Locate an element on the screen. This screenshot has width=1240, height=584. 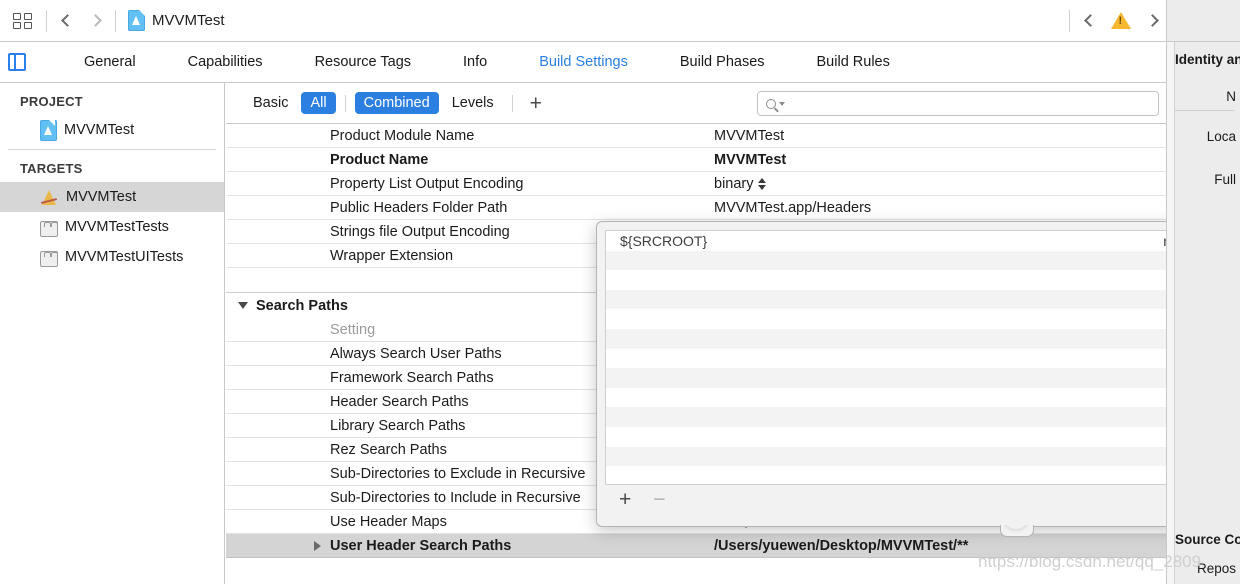
sidebar-item-project-mvvmtest: MVVMTest is located at coordinates (112, 130).